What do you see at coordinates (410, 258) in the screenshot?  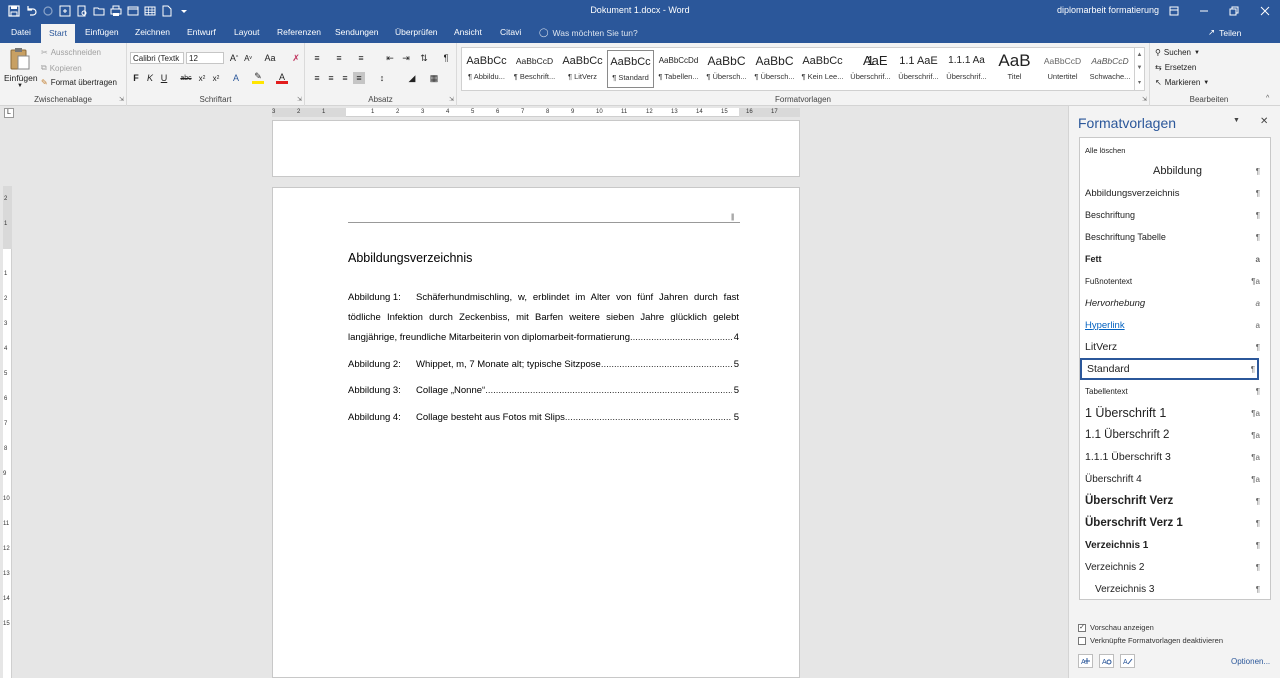 I see `page-heading: Abbildungsverzeichnis` at bounding box center [410, 258].